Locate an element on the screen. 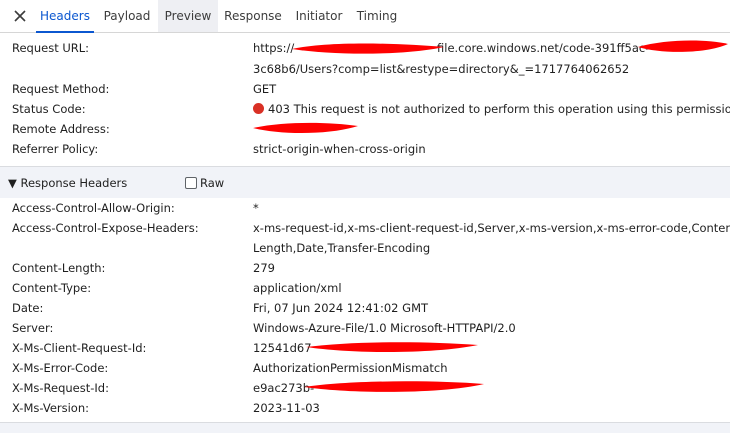 This screenshot has width=730, height=433. header-value-date: Fri, 07 Jun 2024 12:41:02 GMT is located at coordinates (341, 308).